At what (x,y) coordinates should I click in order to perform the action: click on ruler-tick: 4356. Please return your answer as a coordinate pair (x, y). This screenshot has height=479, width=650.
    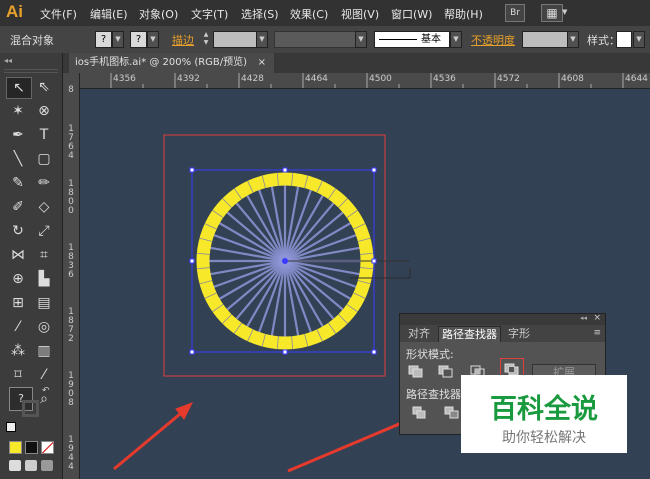
    Looking at the image, I should click on (124, 79).